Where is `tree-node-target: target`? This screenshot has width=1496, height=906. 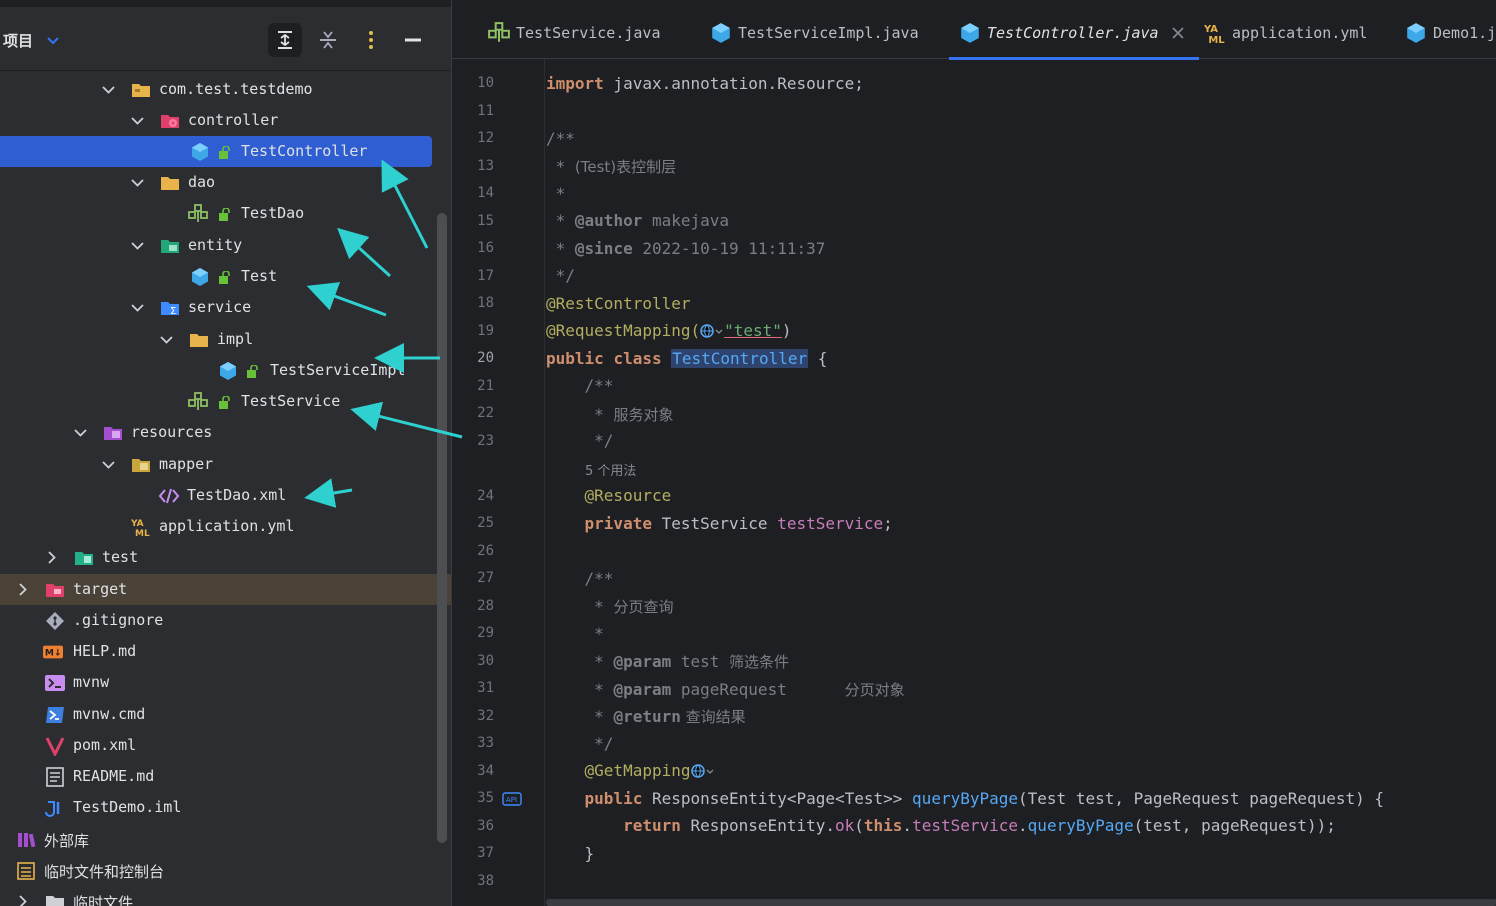 tree-node-target: target is located at coordinates (225, 589).